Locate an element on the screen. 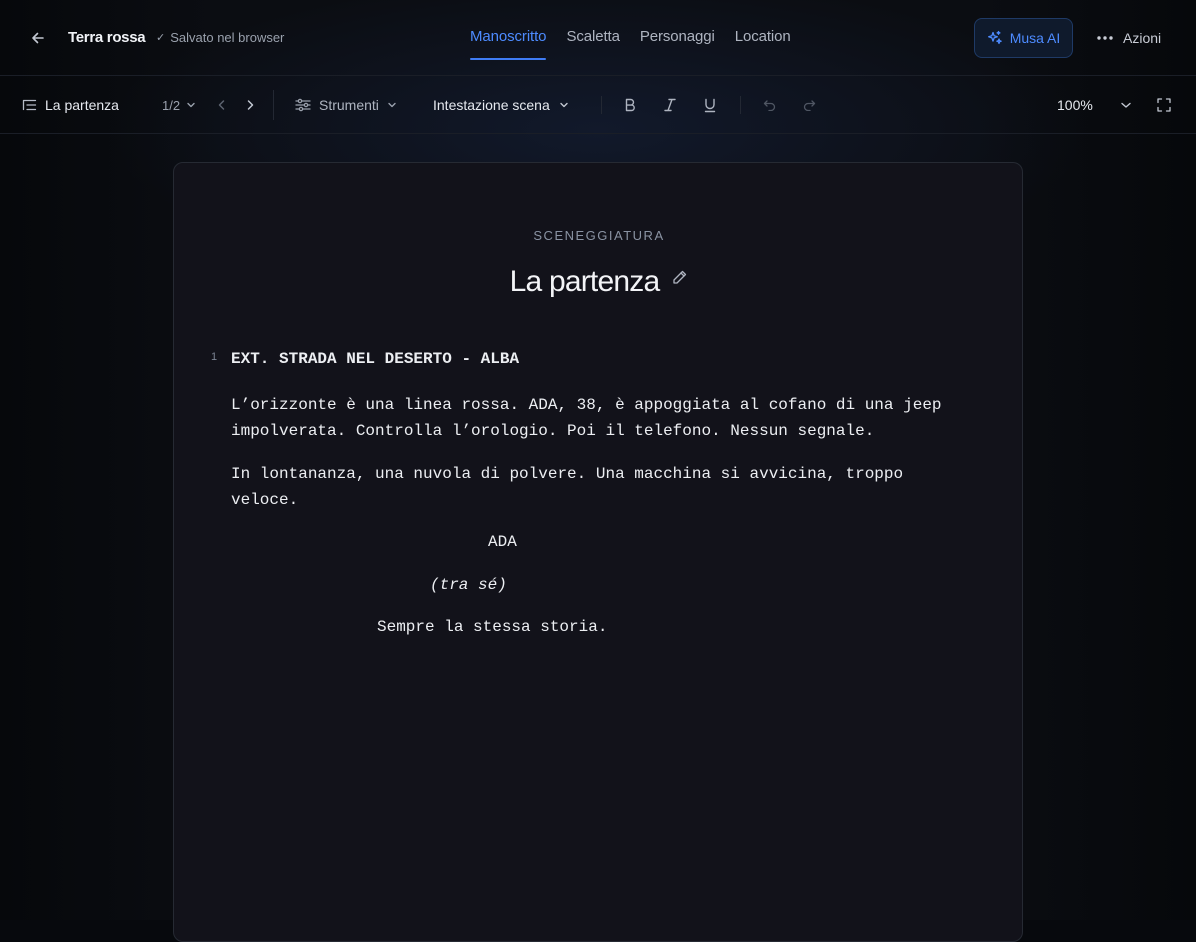  italic-button is located at coordinates (670, 105).